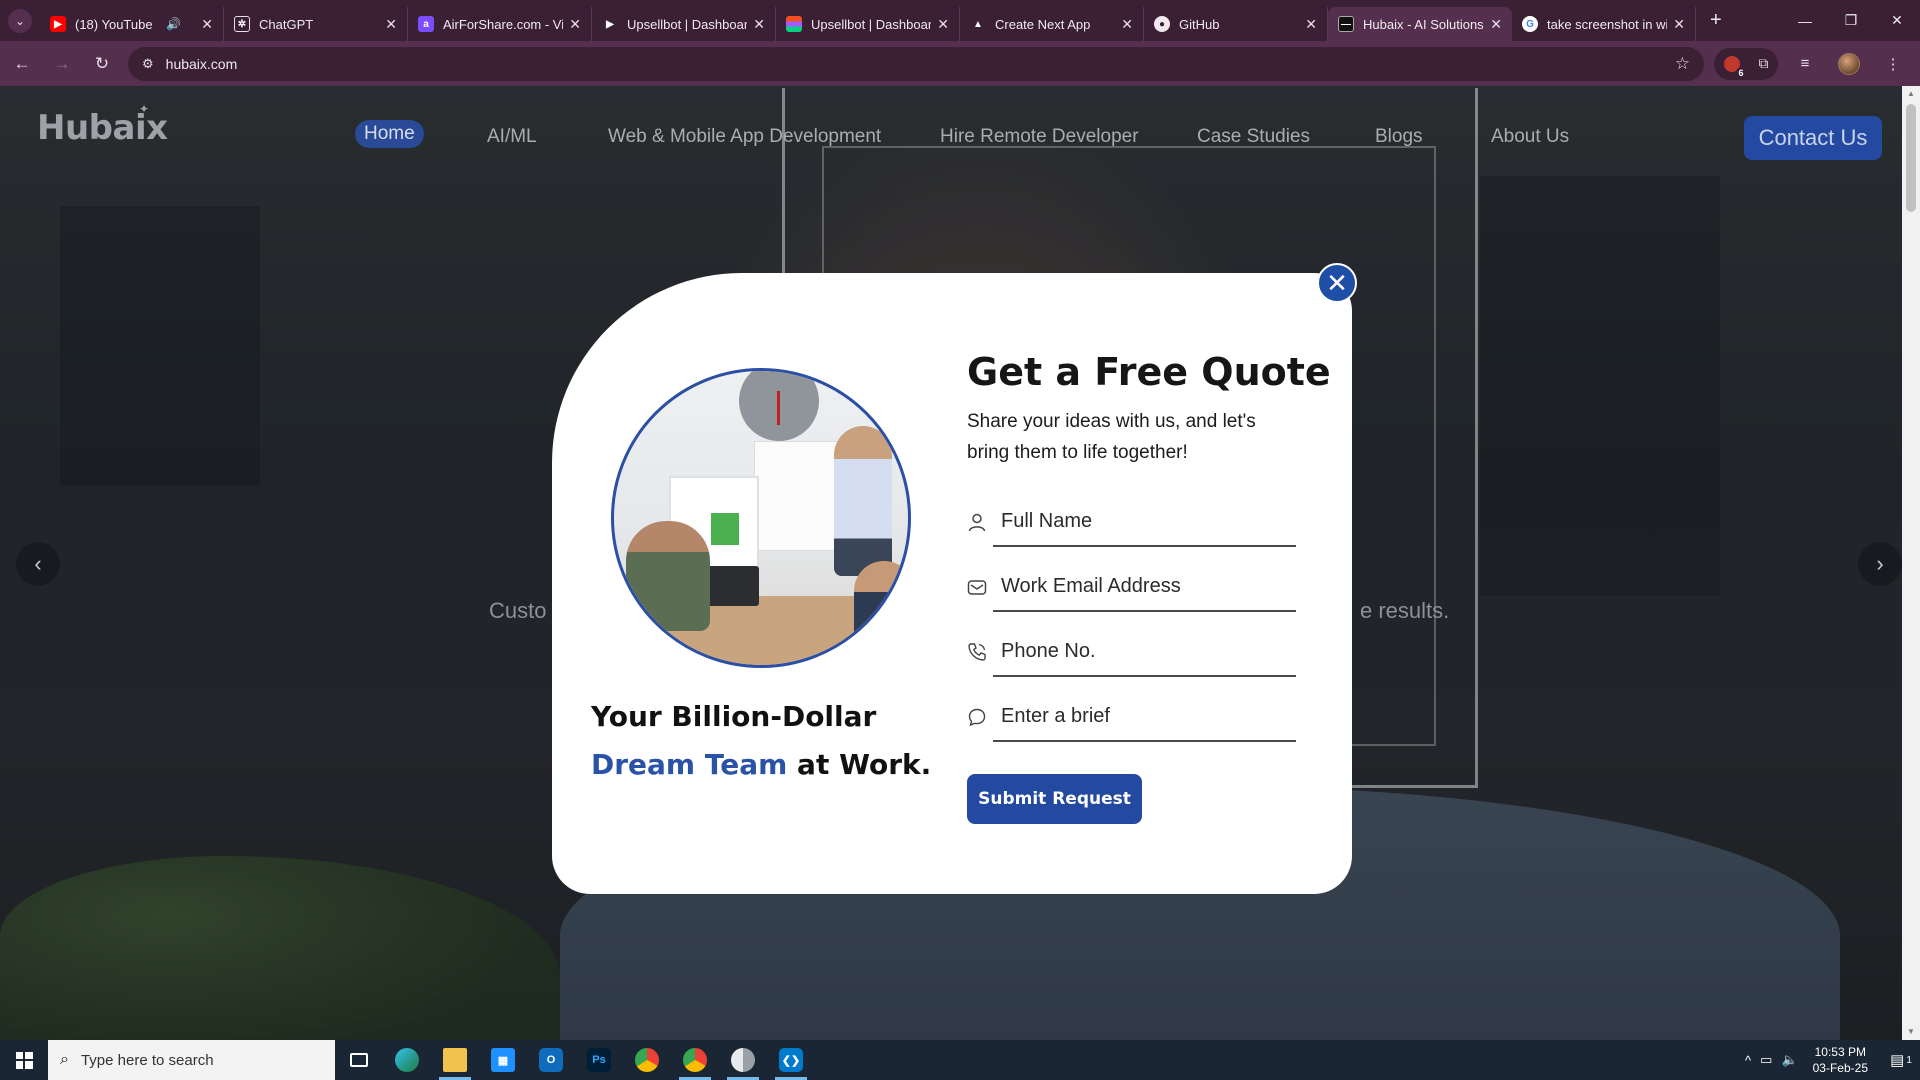 The height and width of the screenshot is (1080, 1920). Describe the element at coordinates (1789, 1060) in the screenshot. I see `volume-icon: 🔈` at that location.